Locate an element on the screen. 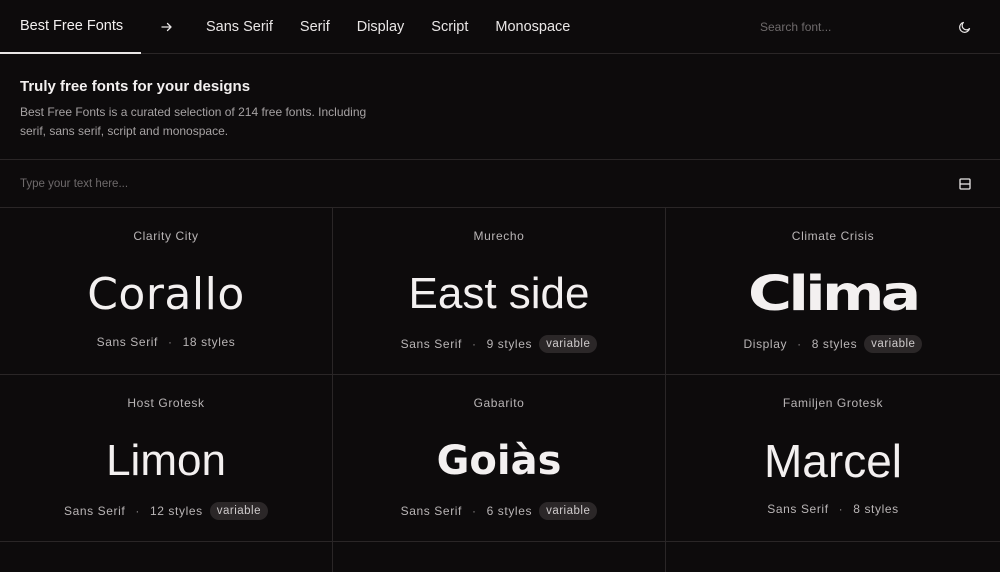  font-name: Gabarito is located at coordinates (499, 403).